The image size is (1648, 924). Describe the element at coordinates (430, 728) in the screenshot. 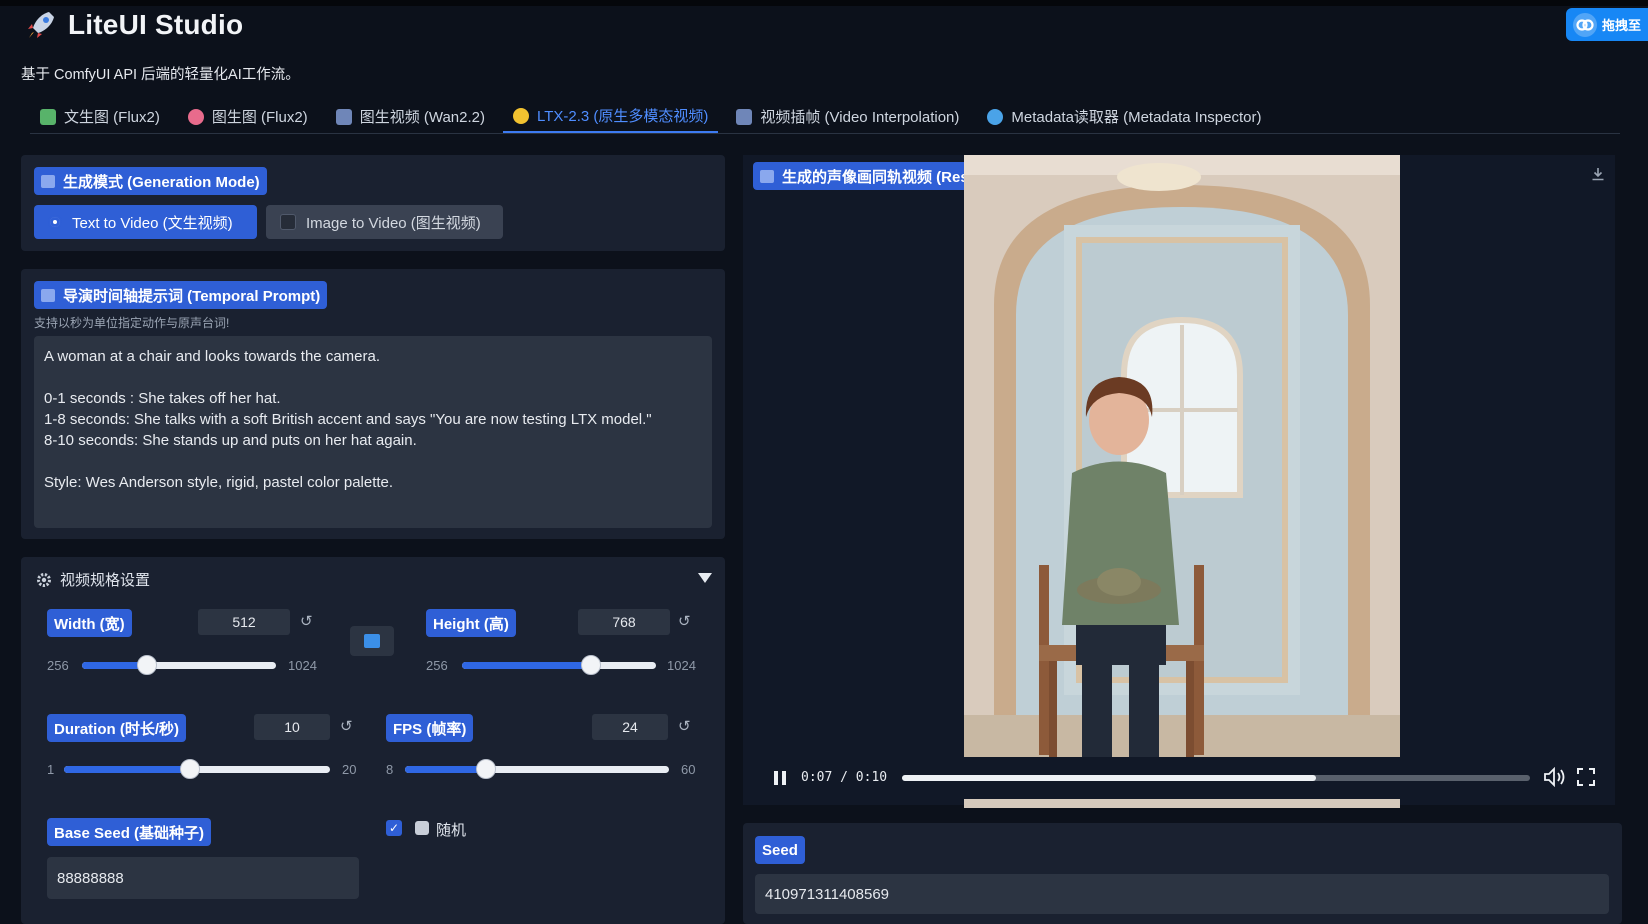

I see `fps-label: FPS (帧率)` at that location.